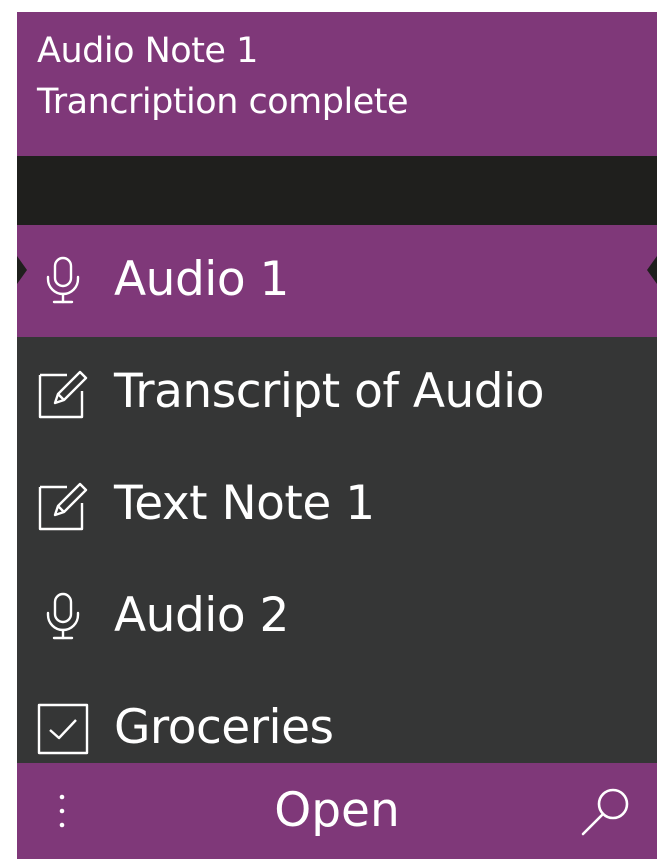  I want to click on open-button: Open, so click(337, 811).